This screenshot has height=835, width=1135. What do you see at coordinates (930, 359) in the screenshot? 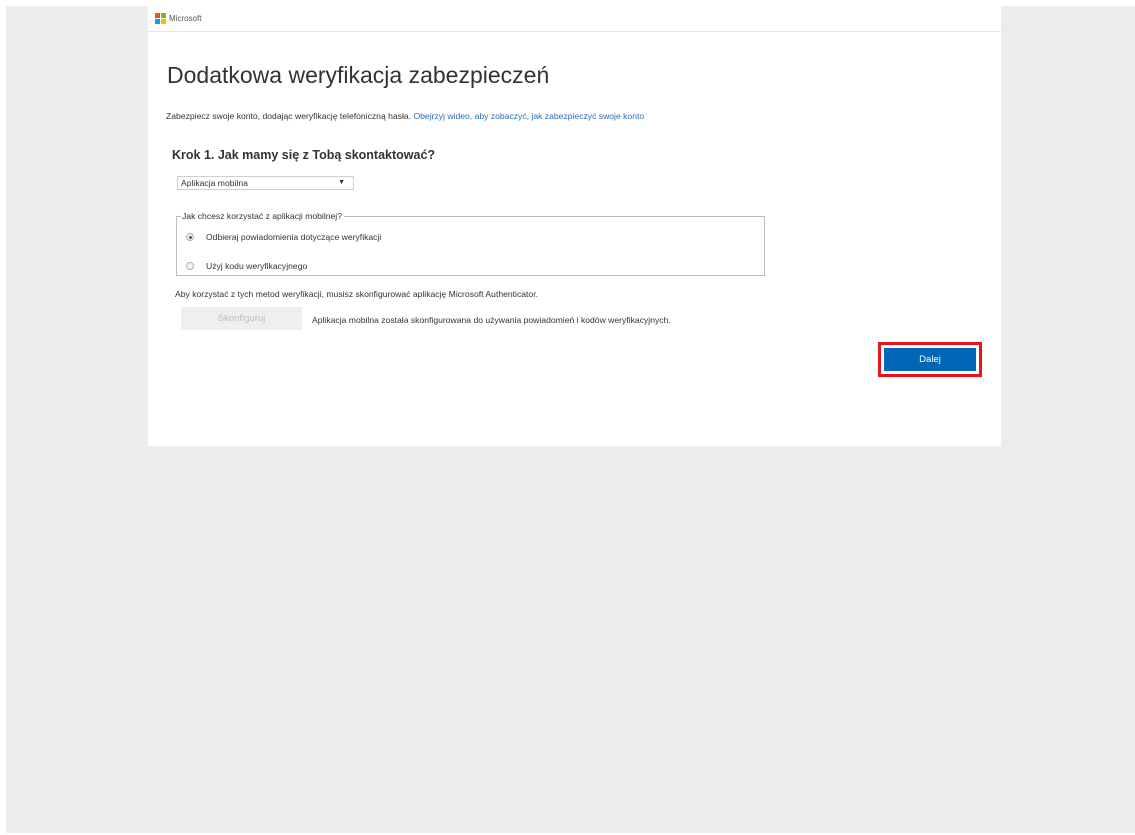
I see `next-button: Dalej` at bounding box center [930, 359].